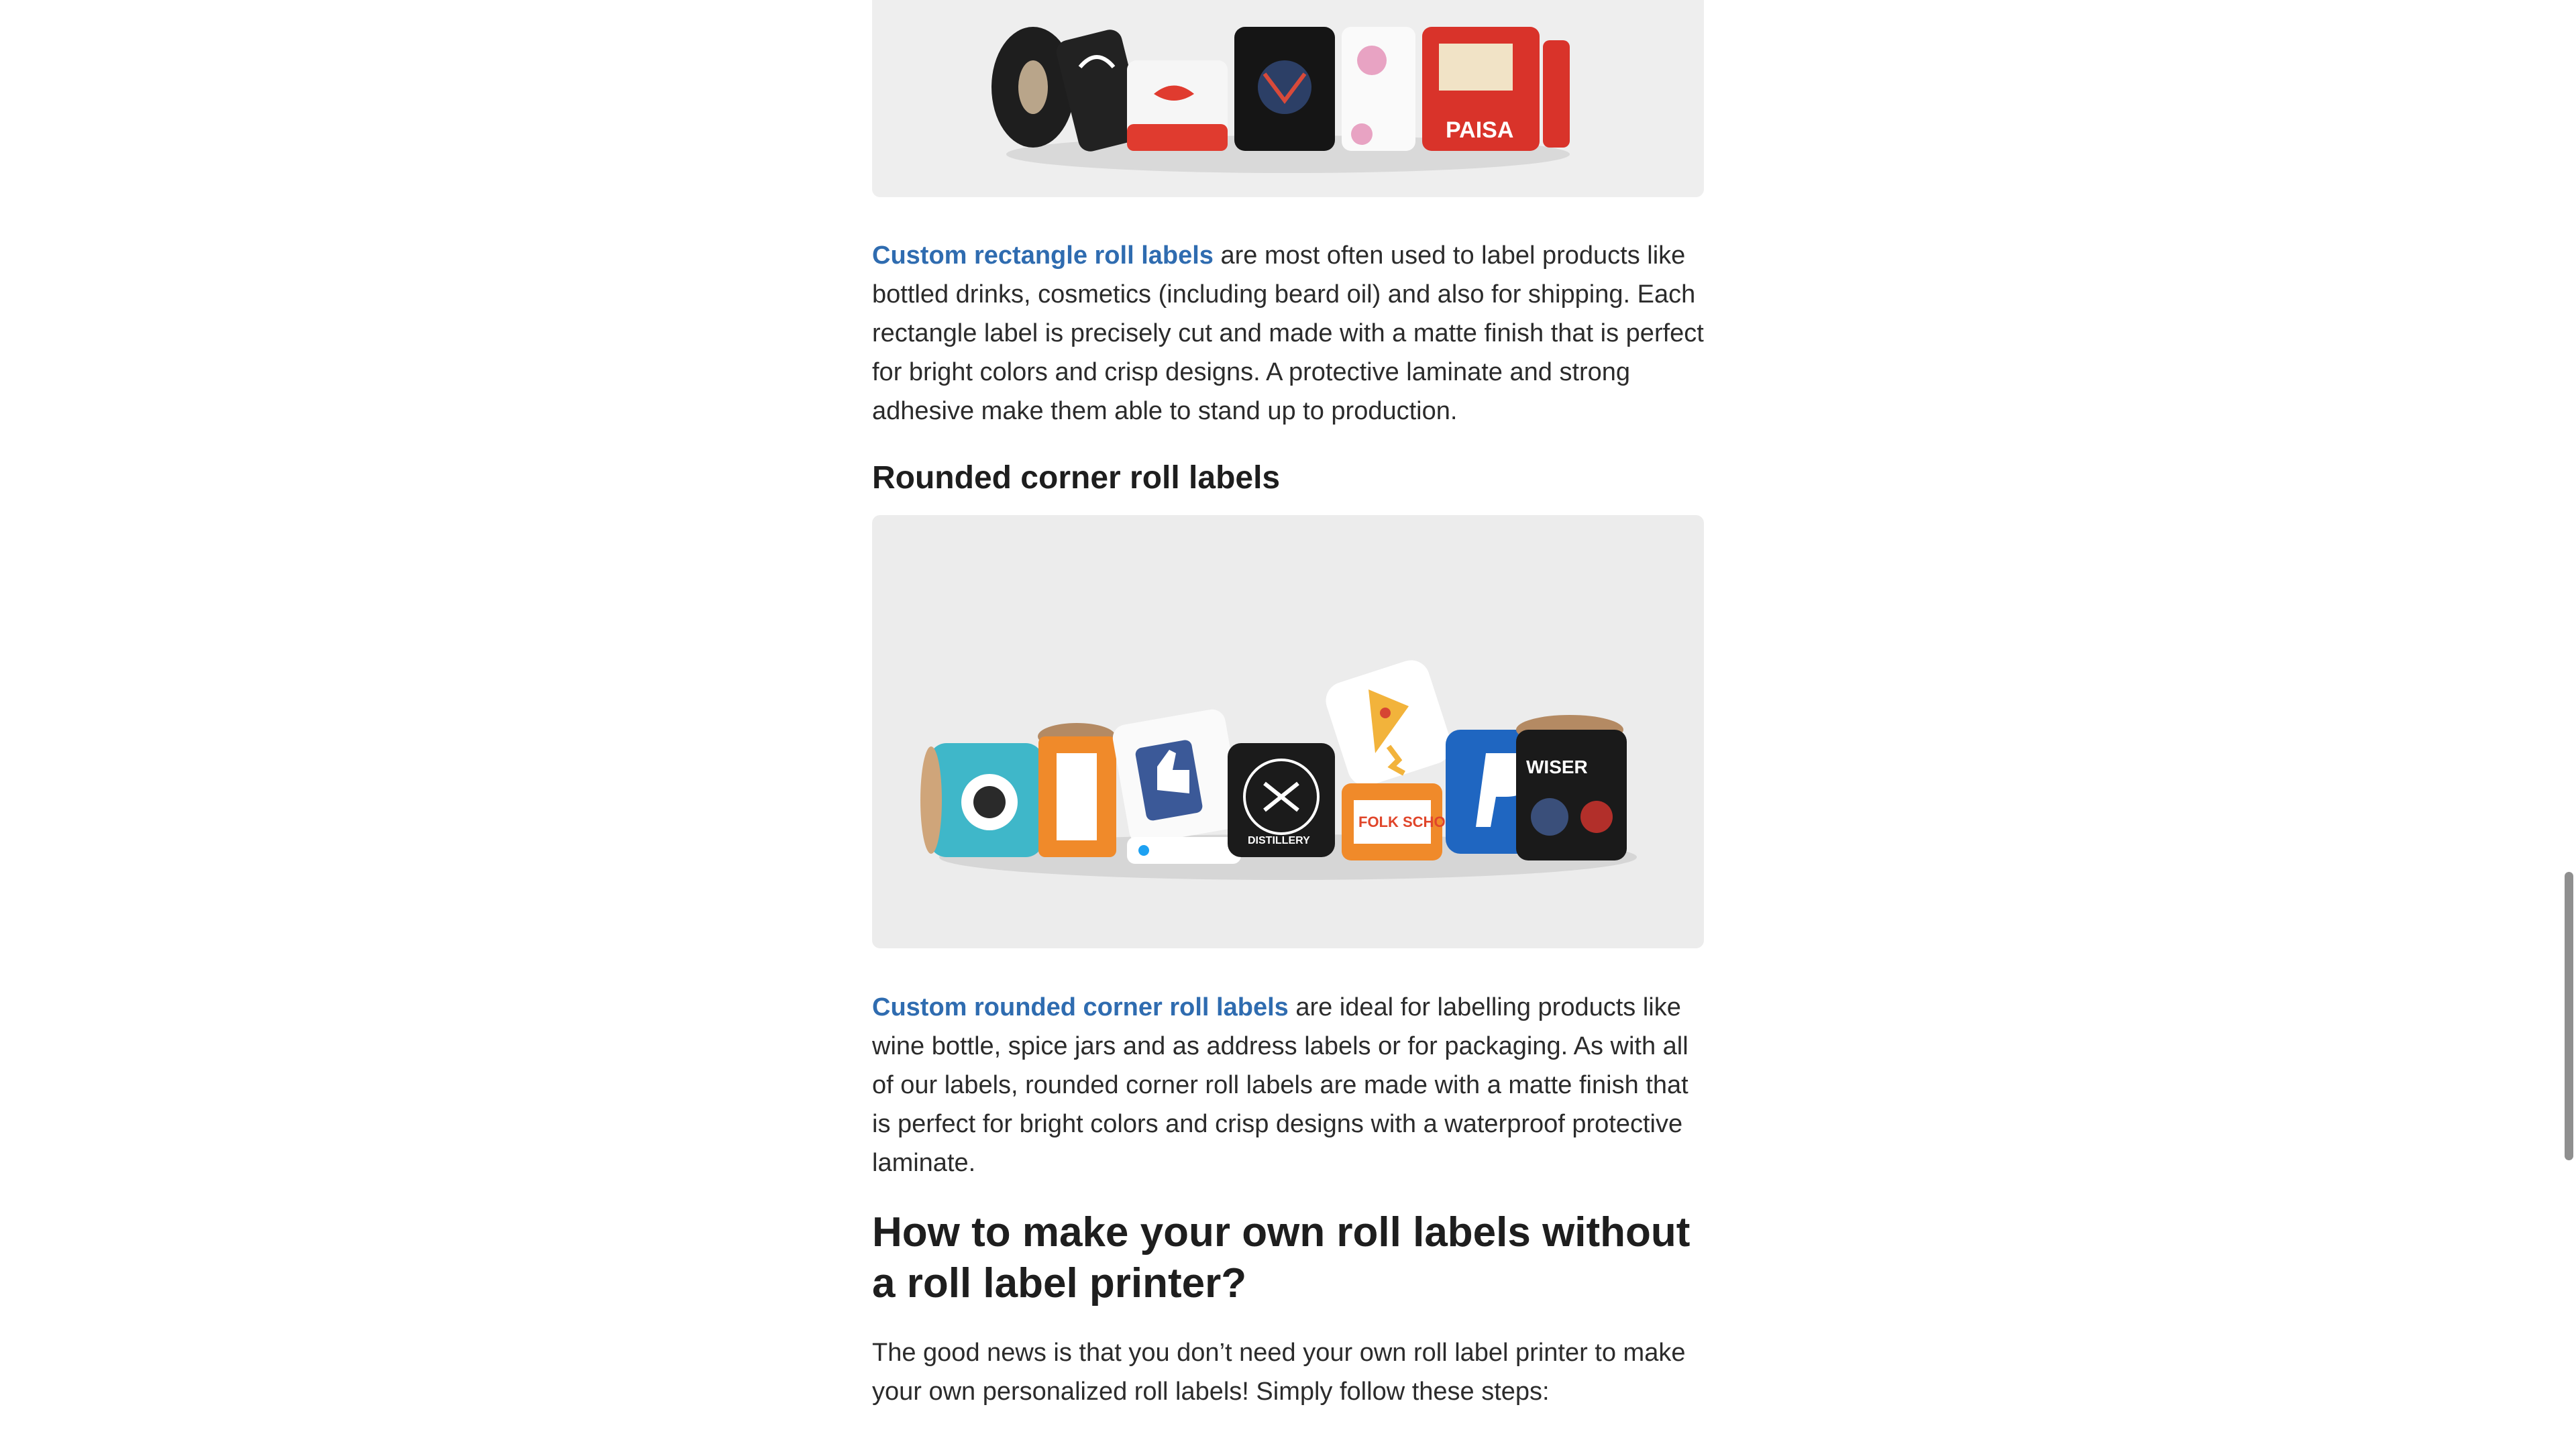 The image size is (2576, 1448). Describe the element at coordinates (2569, 1016) in the screenshot. I see `scrollbar-thumb` at that location.